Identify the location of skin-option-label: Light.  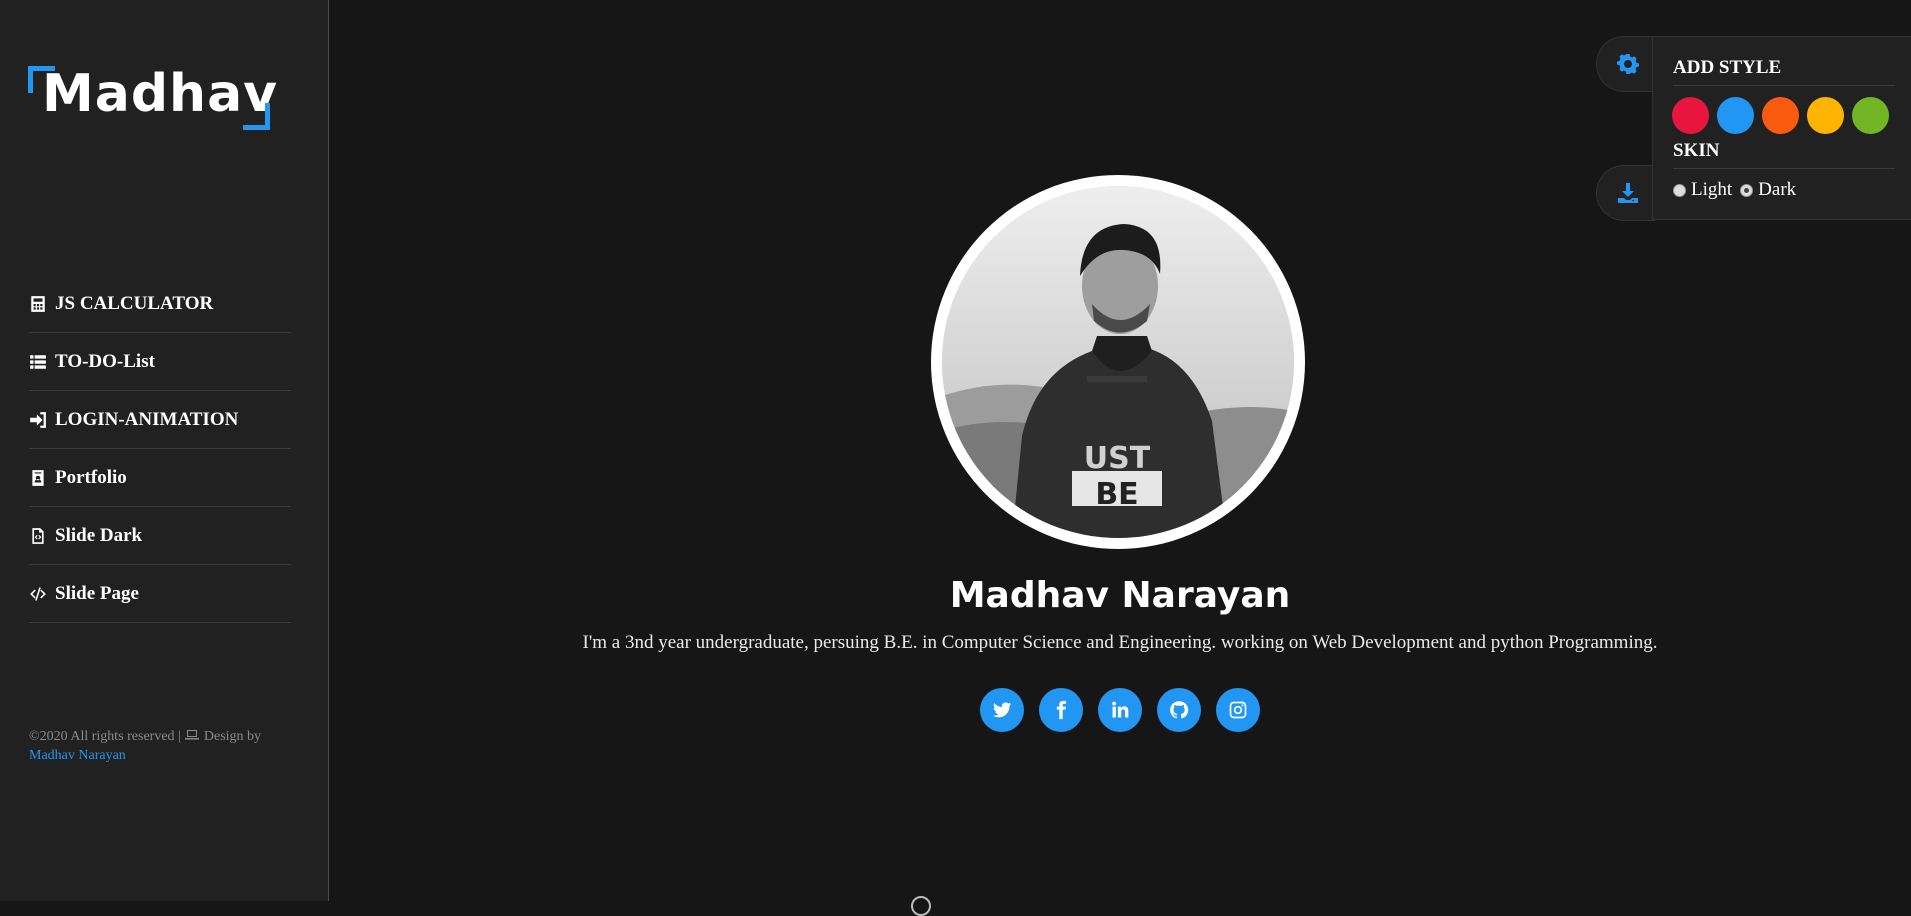
(1712, 189).